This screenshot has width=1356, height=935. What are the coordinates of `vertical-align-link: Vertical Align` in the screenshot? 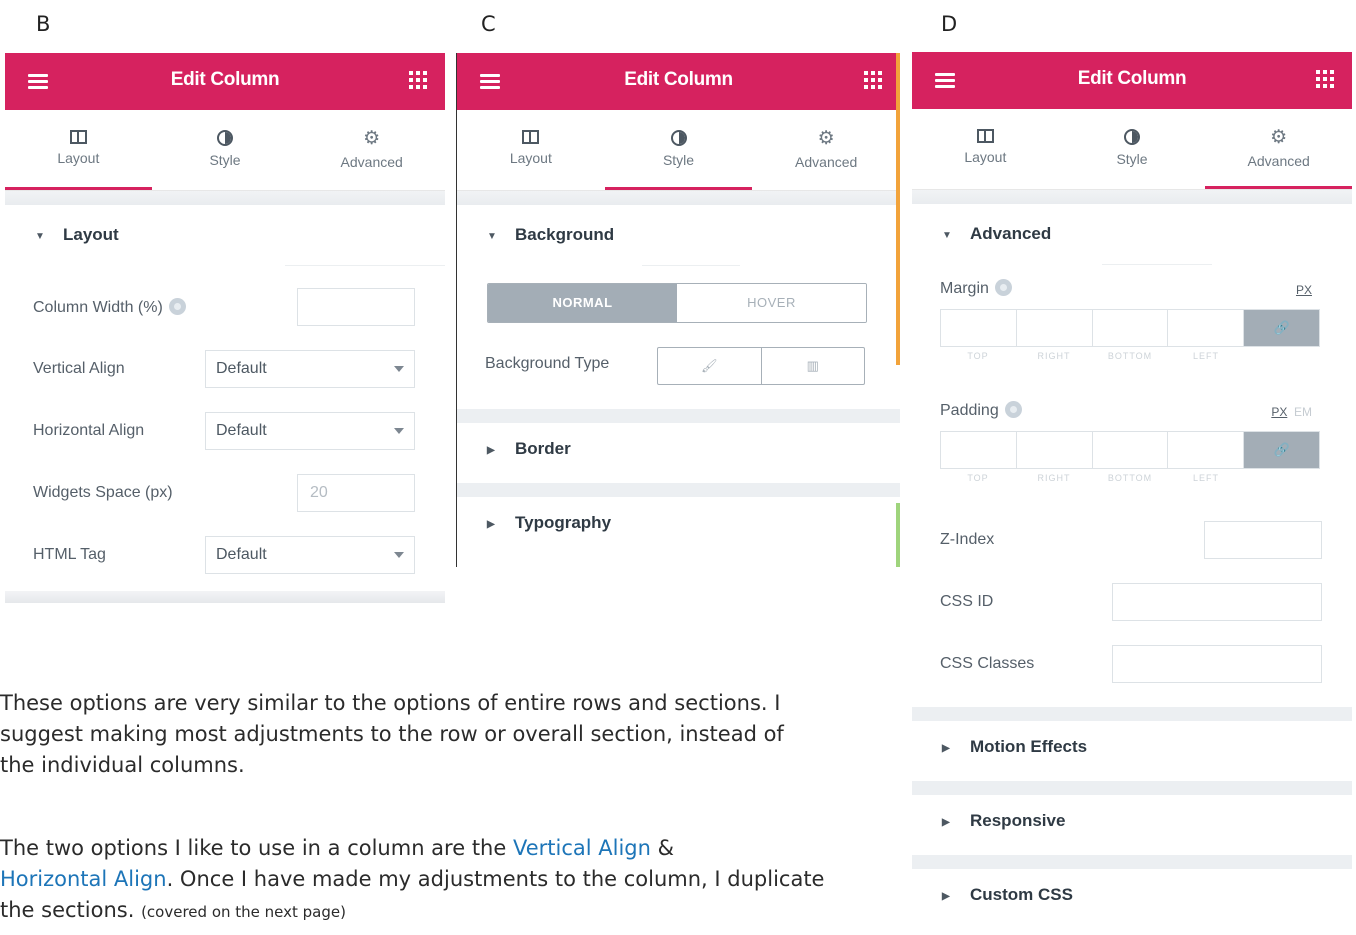 It's located at (582, 848).